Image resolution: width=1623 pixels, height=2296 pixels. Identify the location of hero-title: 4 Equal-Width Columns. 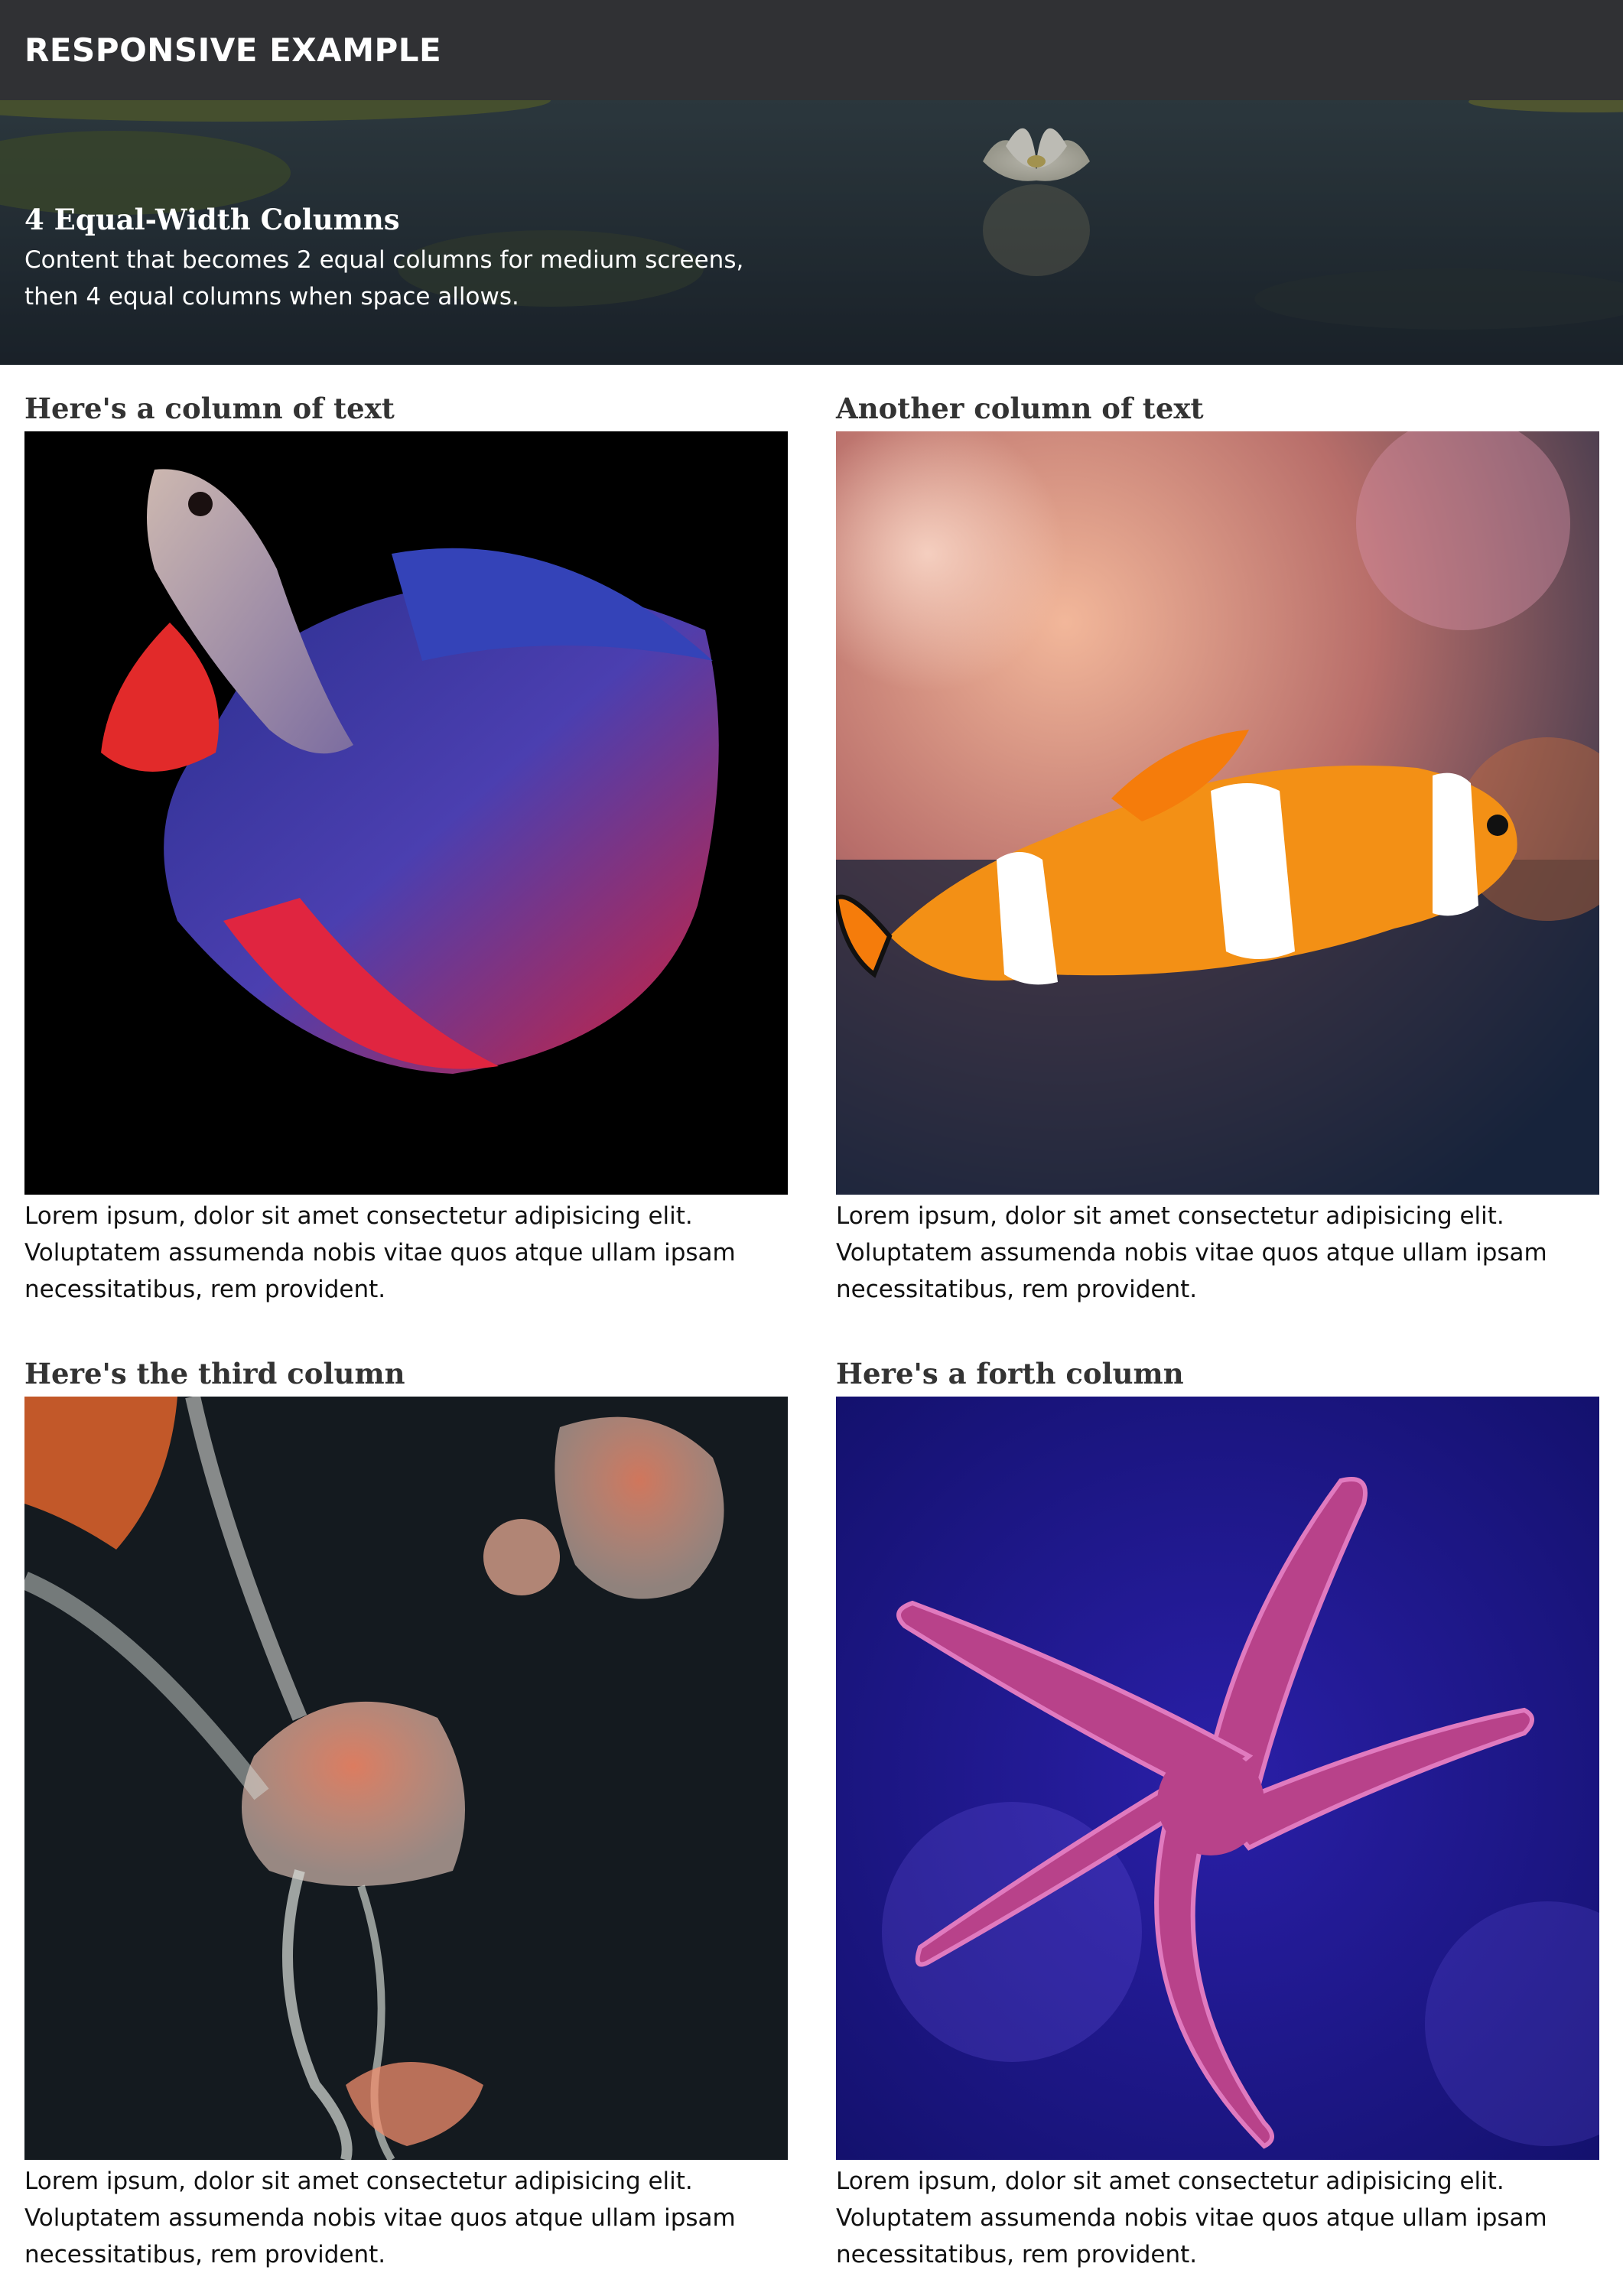
(212, 220).